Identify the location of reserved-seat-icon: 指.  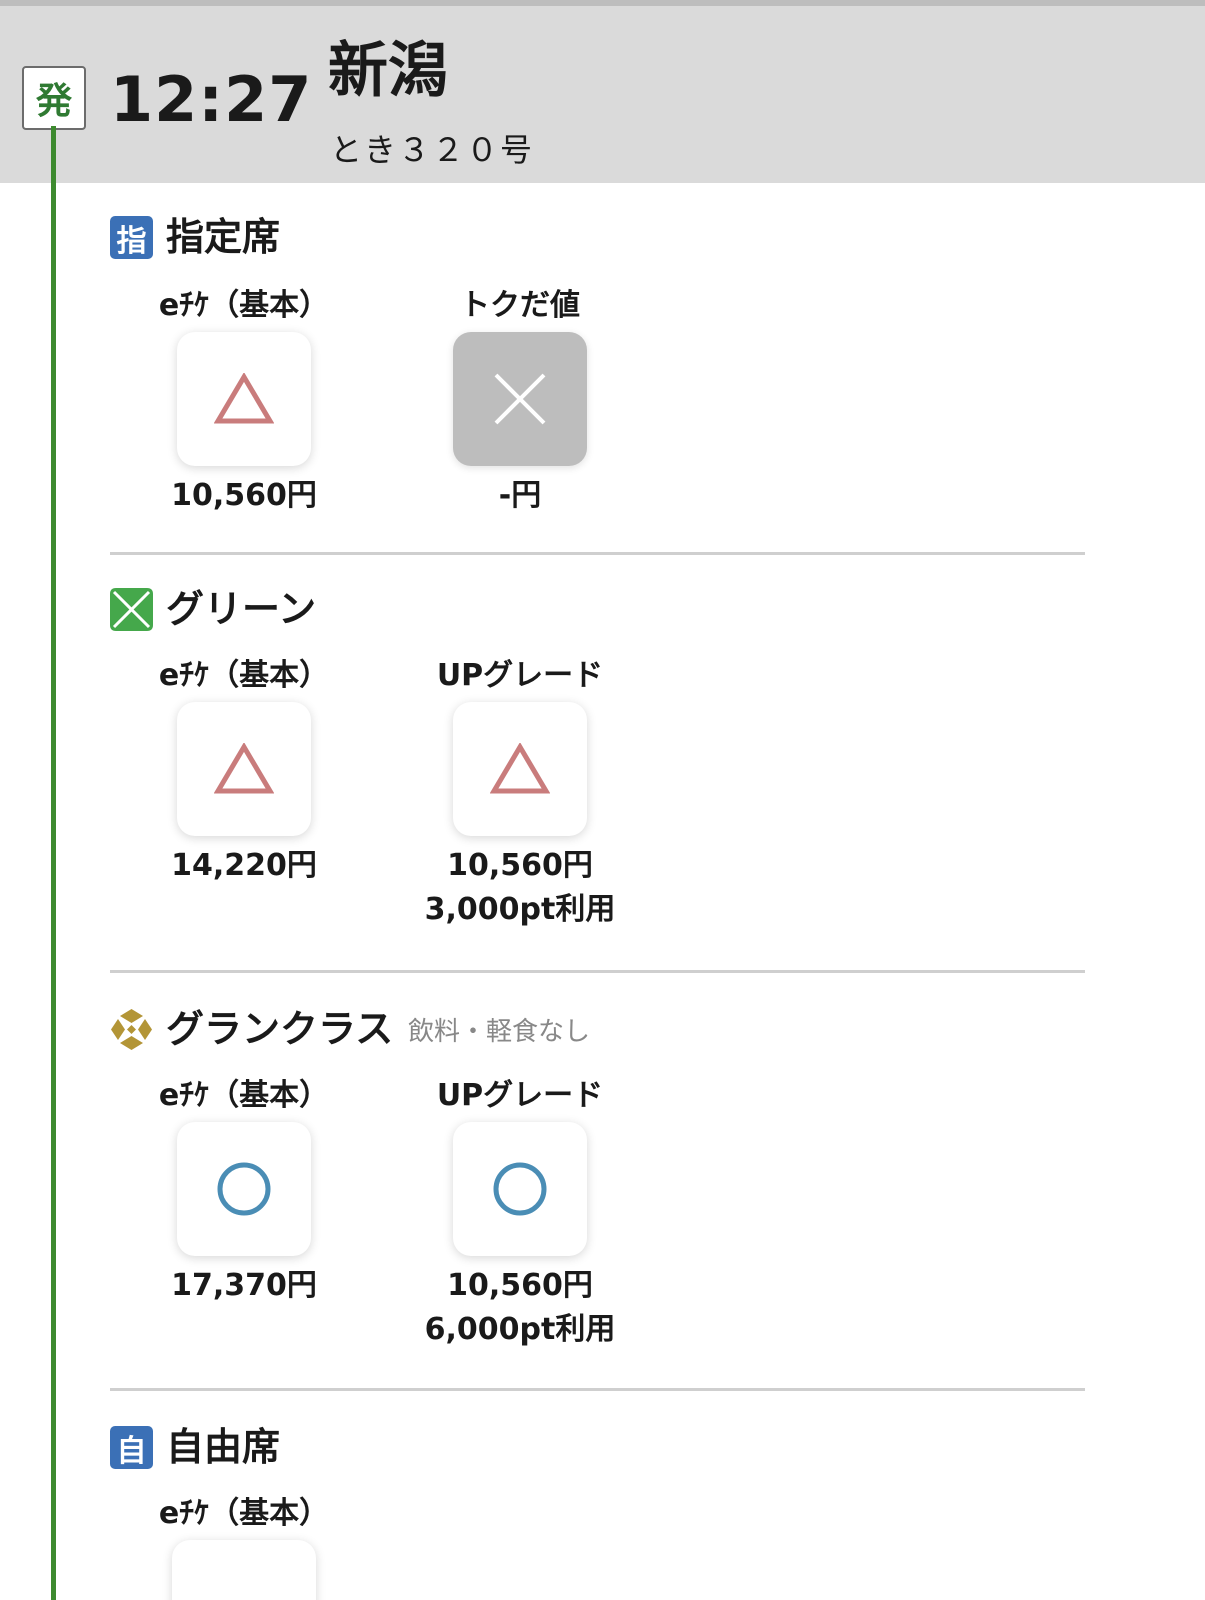
(131, 237).